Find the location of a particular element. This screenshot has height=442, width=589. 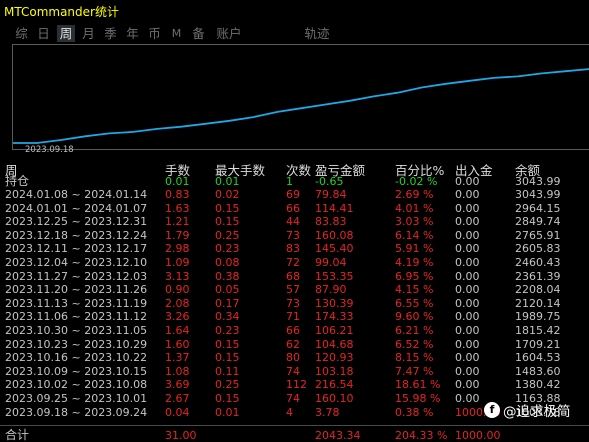

cell-balance: 2361.39 is located at coordinates (538, 276).